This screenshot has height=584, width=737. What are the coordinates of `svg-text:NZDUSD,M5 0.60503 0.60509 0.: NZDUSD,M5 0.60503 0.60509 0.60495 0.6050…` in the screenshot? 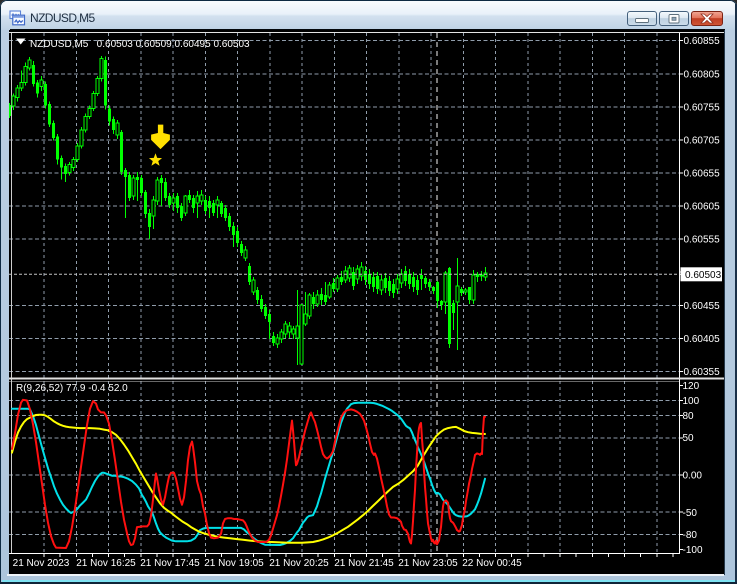 It's located at (140, 44).